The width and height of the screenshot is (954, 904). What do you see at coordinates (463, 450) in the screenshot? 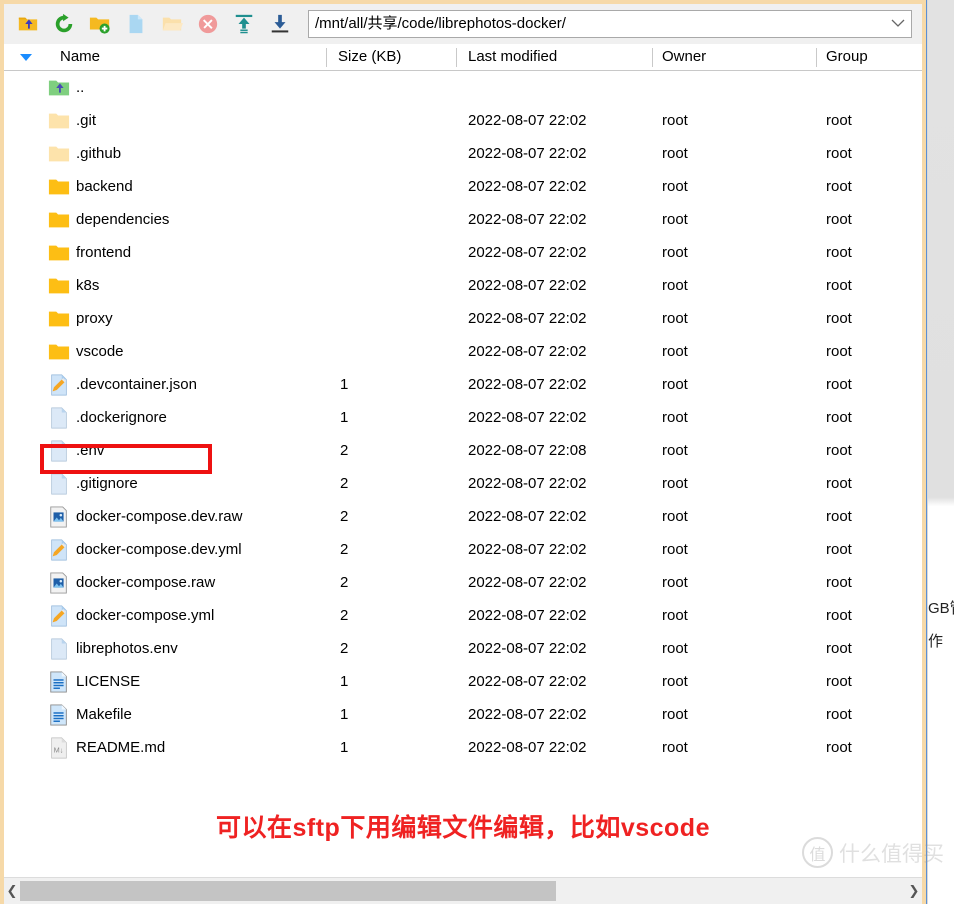
I see `table-row: .env 2 2022-08-07 22:08 root root` at bounding box center [463, 450].